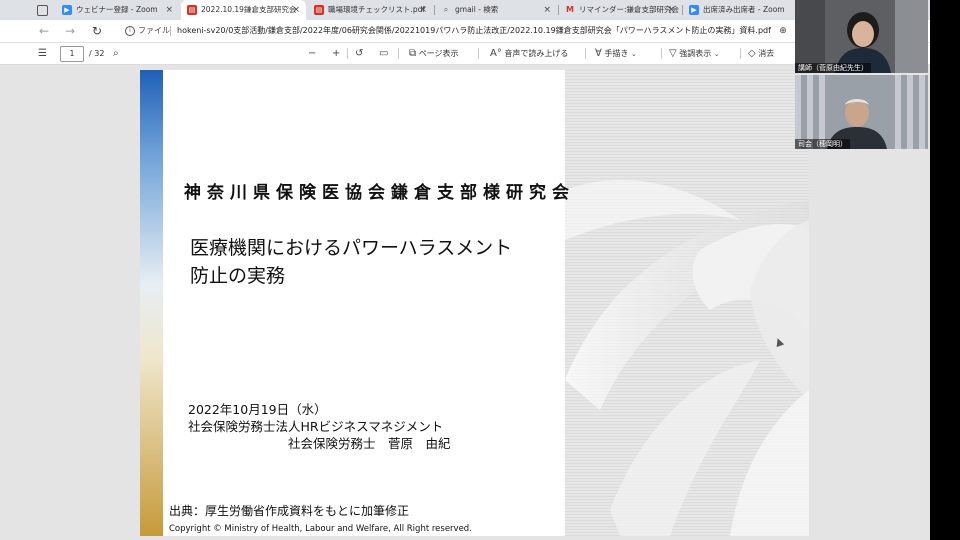 The image size is (960, 540). Describe the element at coordinates (117, 10) in the screenshot. I see `tab-webinar-zoom: ▶ ウェビナー登録 - Zoom ×` at that location.